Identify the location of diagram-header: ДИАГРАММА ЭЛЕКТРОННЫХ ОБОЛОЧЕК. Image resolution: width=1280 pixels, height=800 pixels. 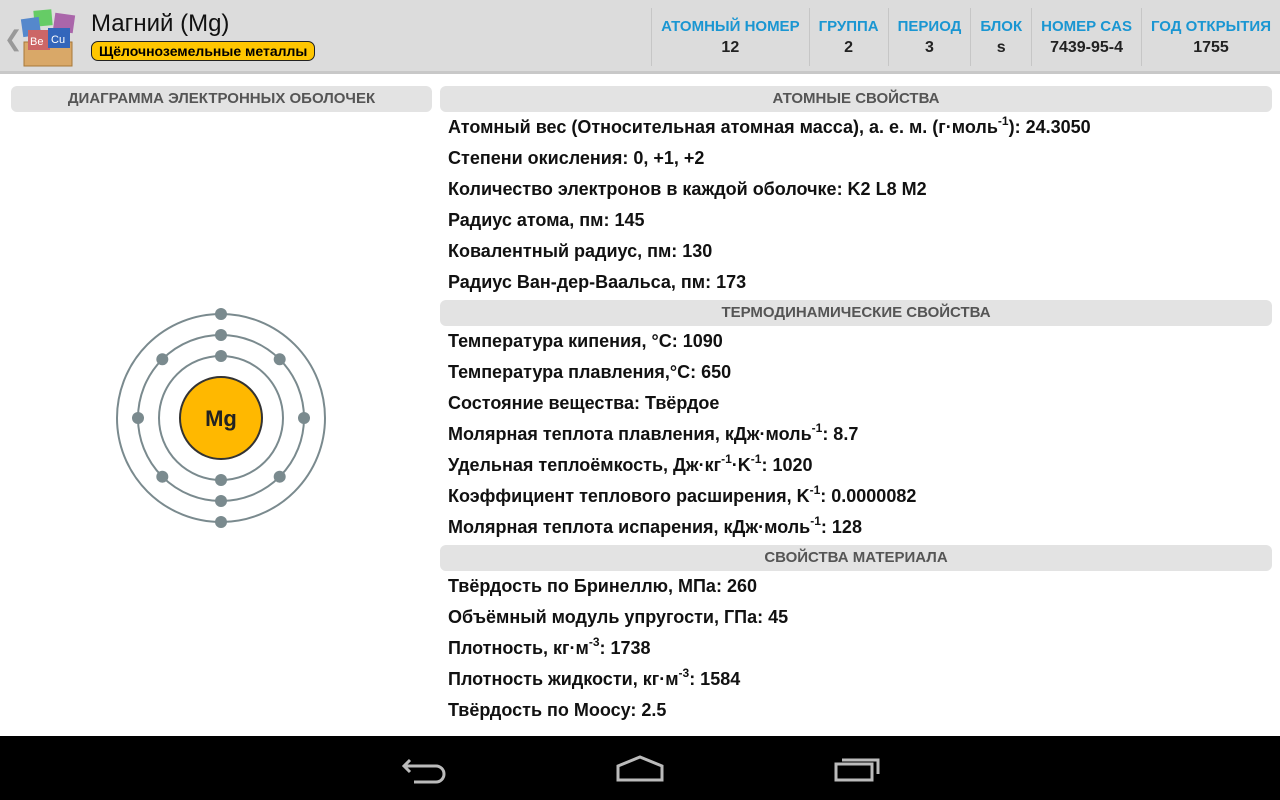
(221, 99).